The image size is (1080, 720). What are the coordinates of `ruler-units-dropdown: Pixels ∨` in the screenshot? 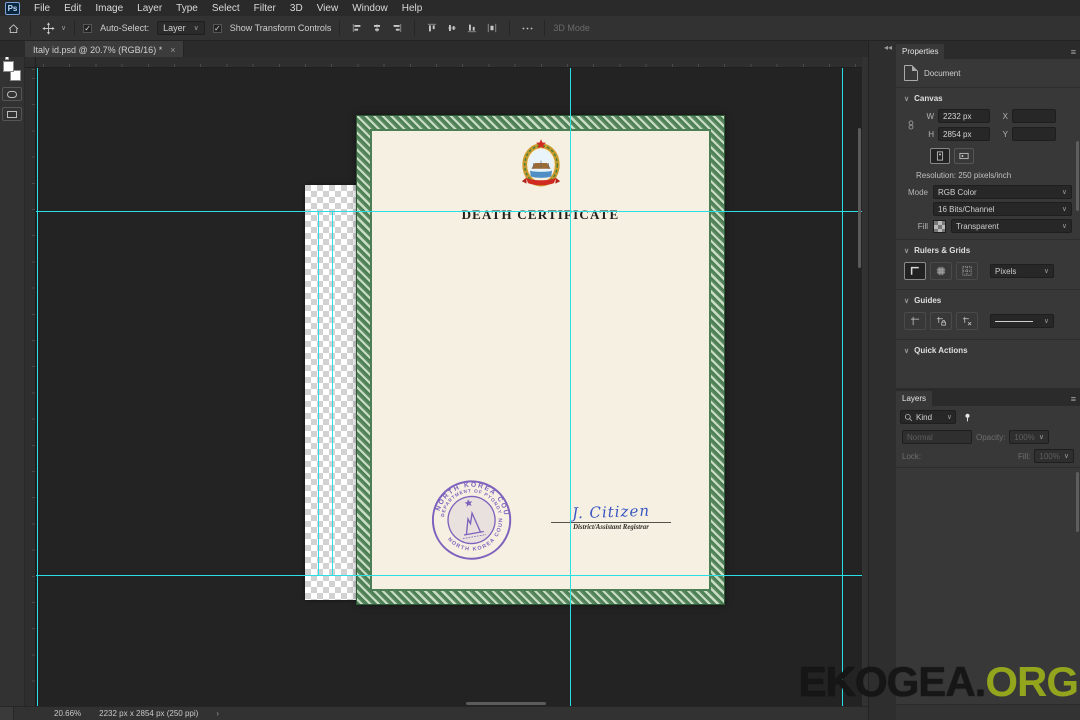 It's located at (1022, 271).